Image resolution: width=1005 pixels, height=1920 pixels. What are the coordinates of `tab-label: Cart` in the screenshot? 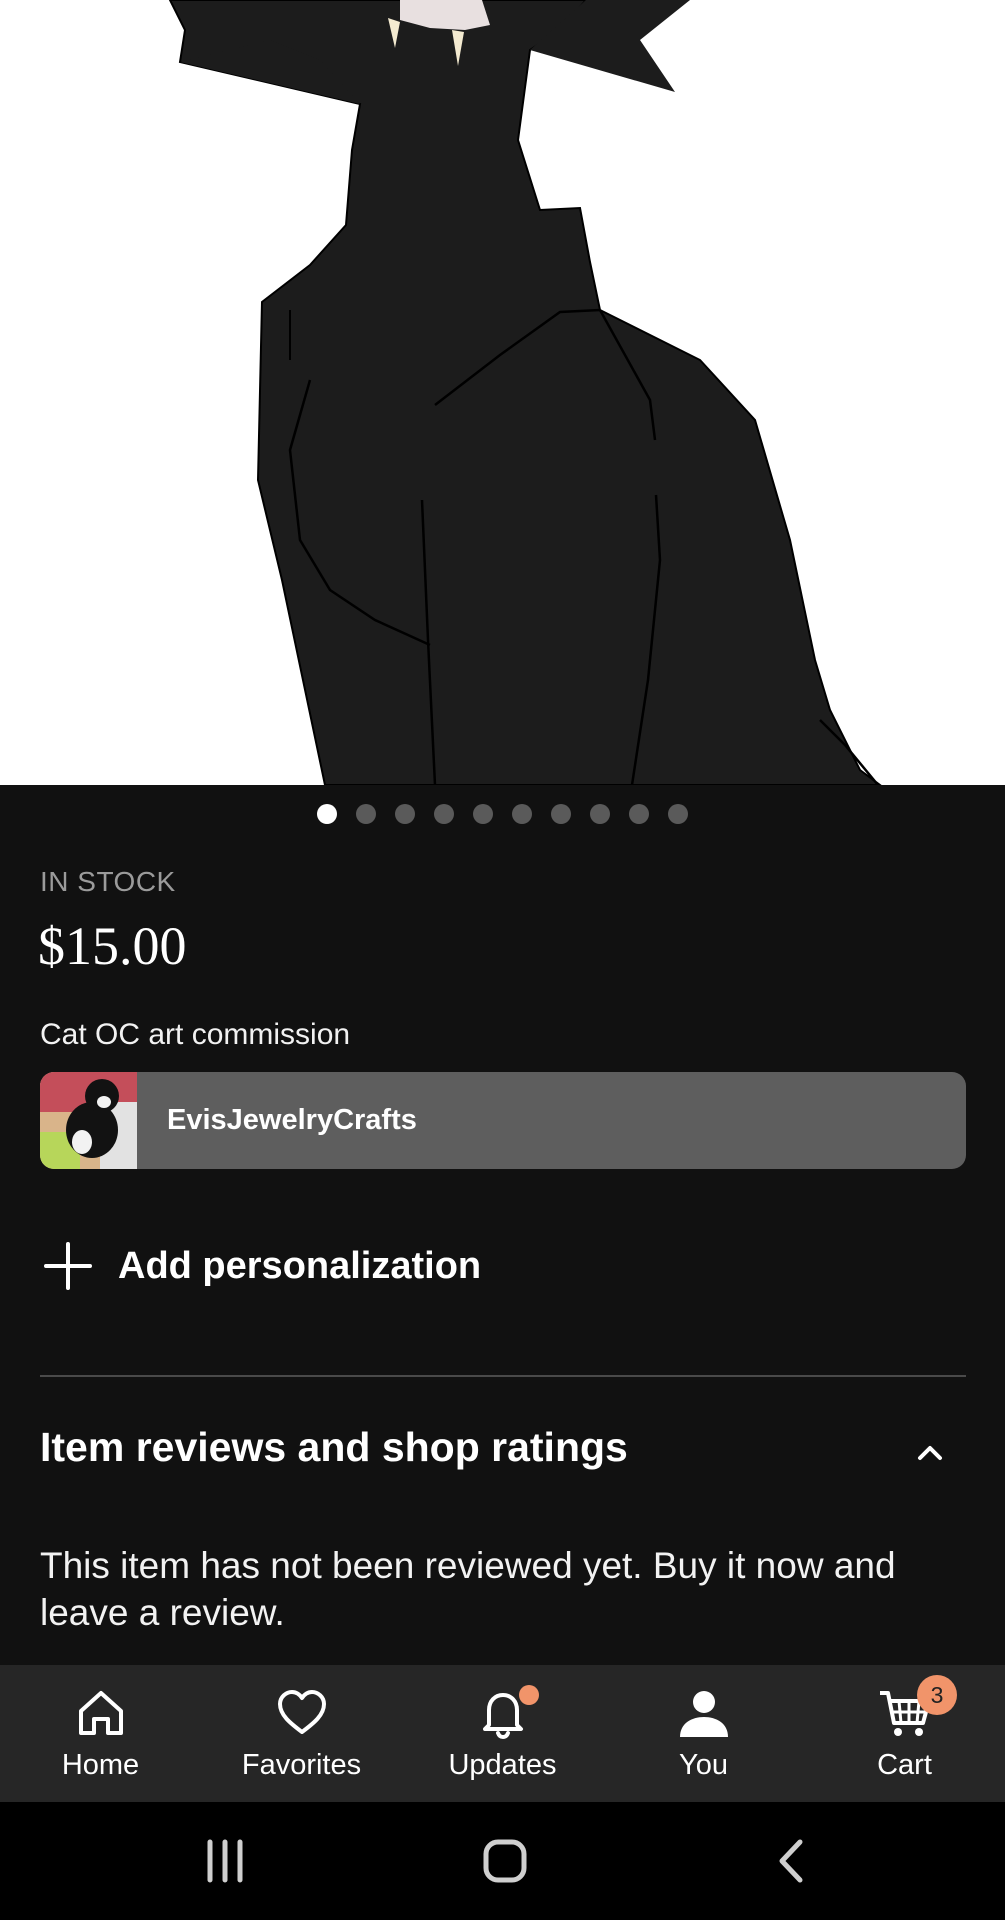 It's located at (904, 1765).